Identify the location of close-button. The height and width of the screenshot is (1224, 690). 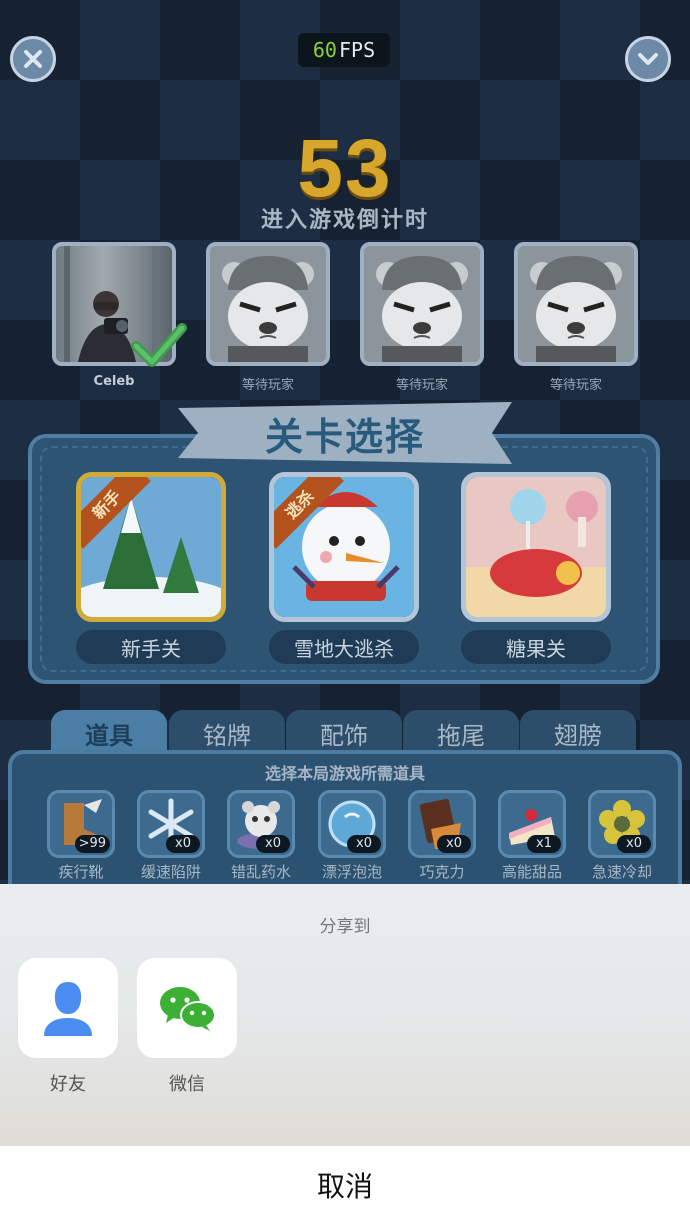
(33, 59).